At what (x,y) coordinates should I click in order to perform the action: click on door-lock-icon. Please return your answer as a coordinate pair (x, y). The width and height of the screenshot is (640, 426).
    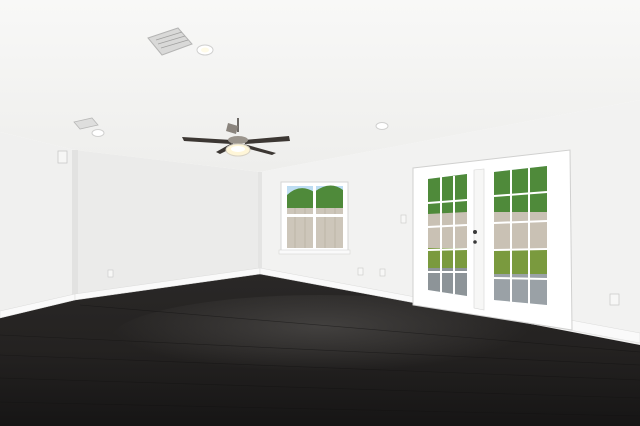
    Looking at the image, I should click on (475, 242).